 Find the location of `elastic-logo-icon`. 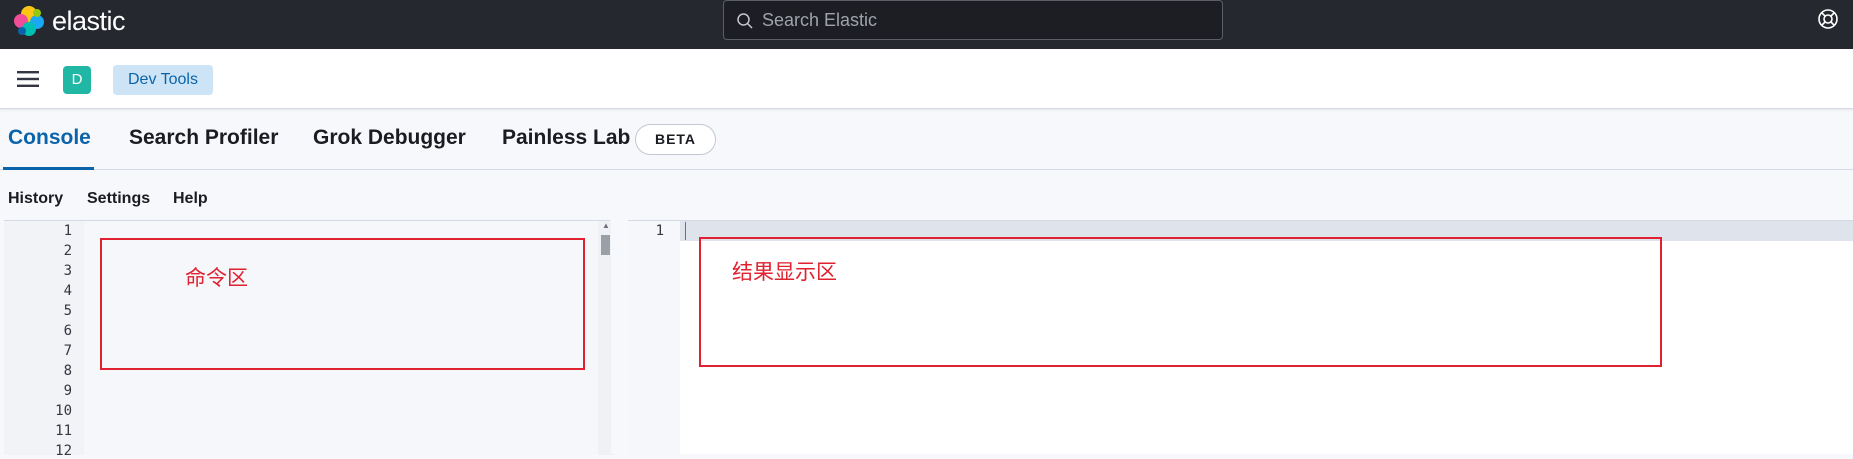

elastic-logo-icon is located at coordinates (29, 21).